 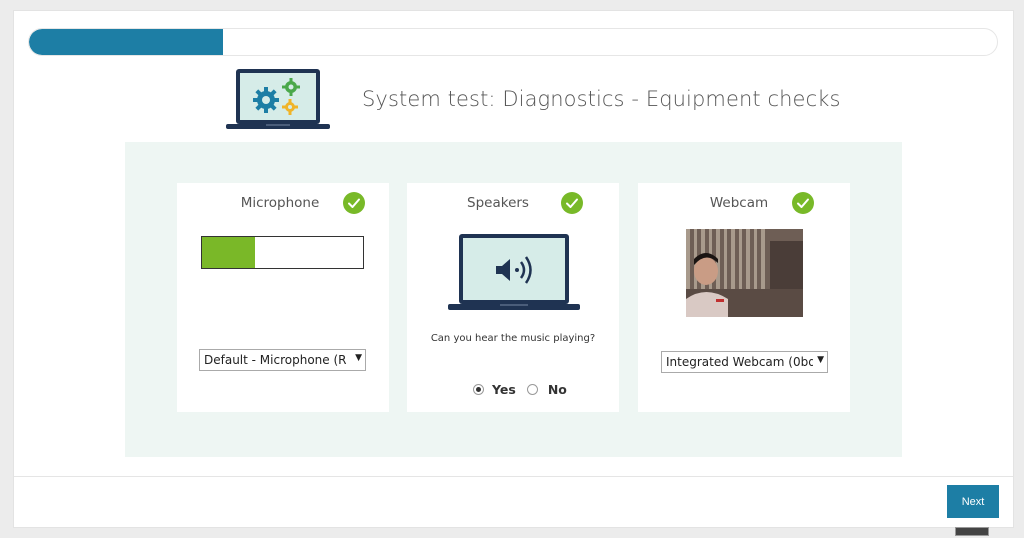 I want to click on progress-fill, so click(x=126, y=42).